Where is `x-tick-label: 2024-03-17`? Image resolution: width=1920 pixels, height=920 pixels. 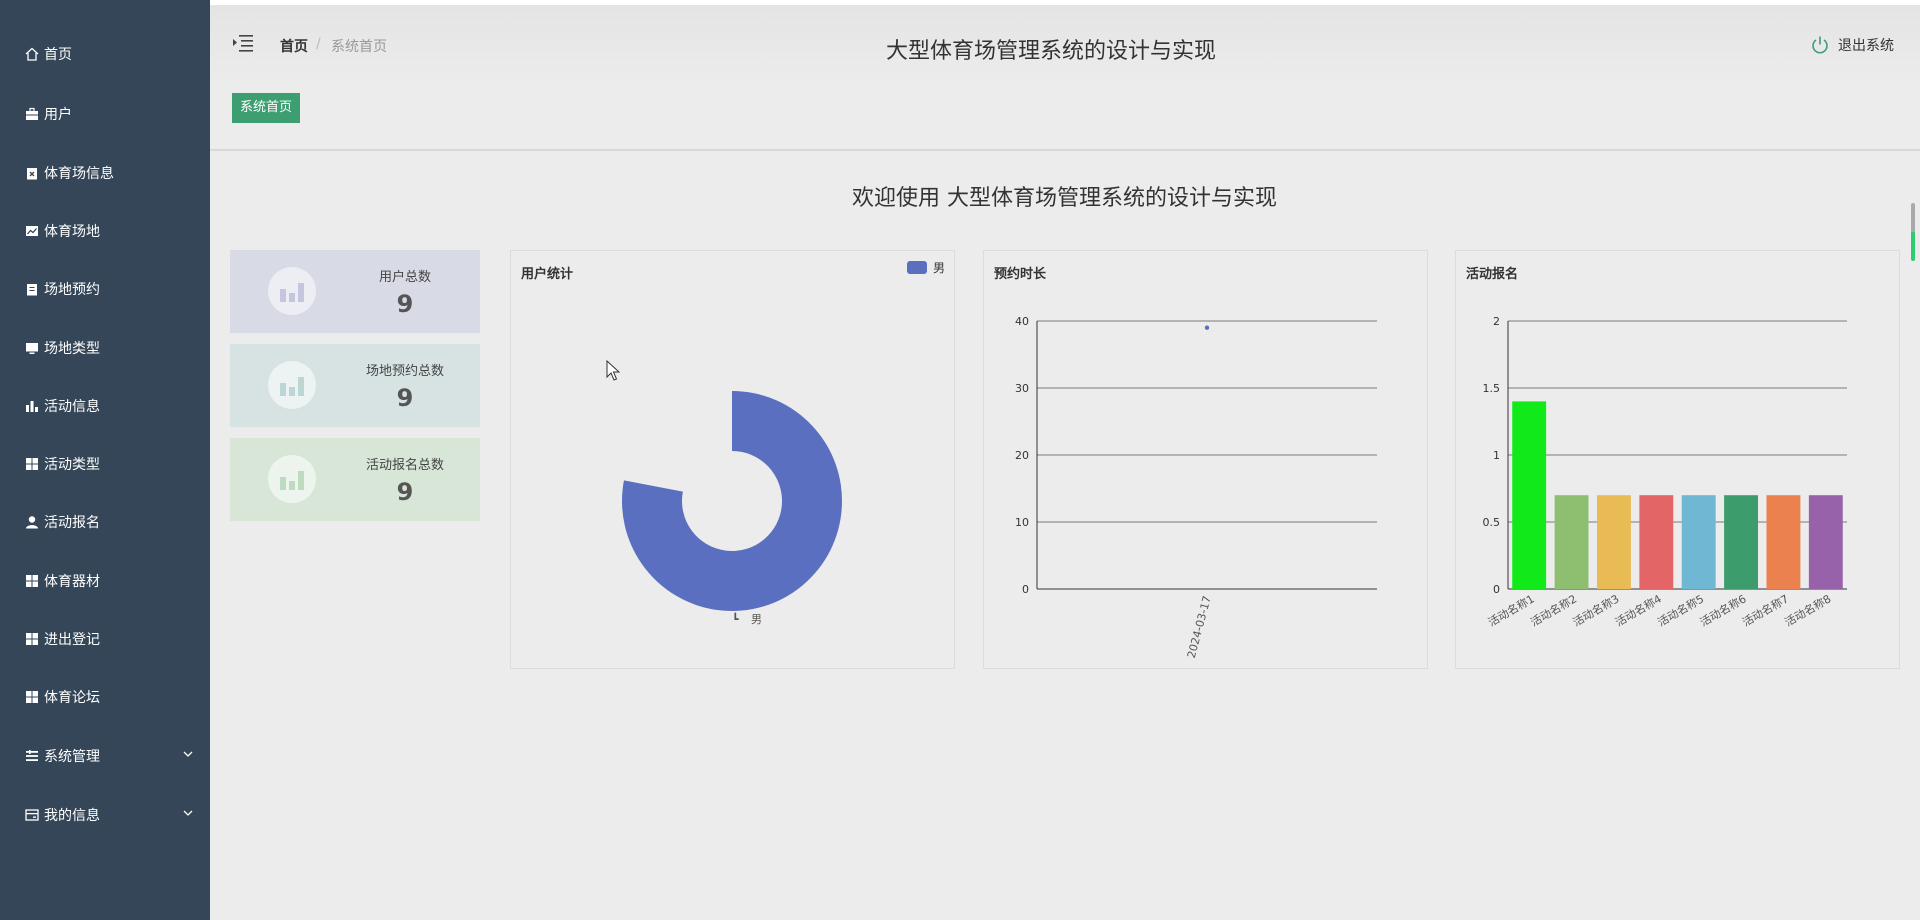 x-tick-label: 2024-03-17 is located at coordinates (1199, 626).